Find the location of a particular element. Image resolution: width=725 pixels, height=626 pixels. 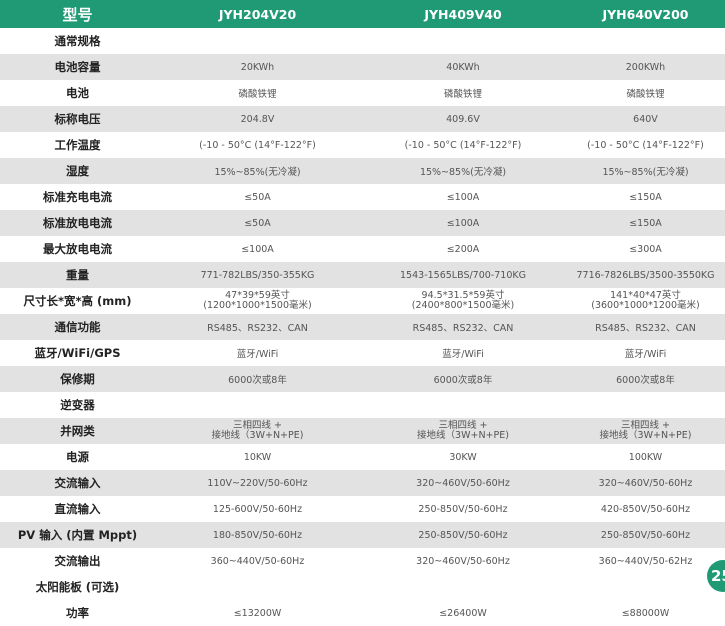

row-value-1: 三相四线 + 接地线（3W+N+PE) is located at coordinates (257, 431).